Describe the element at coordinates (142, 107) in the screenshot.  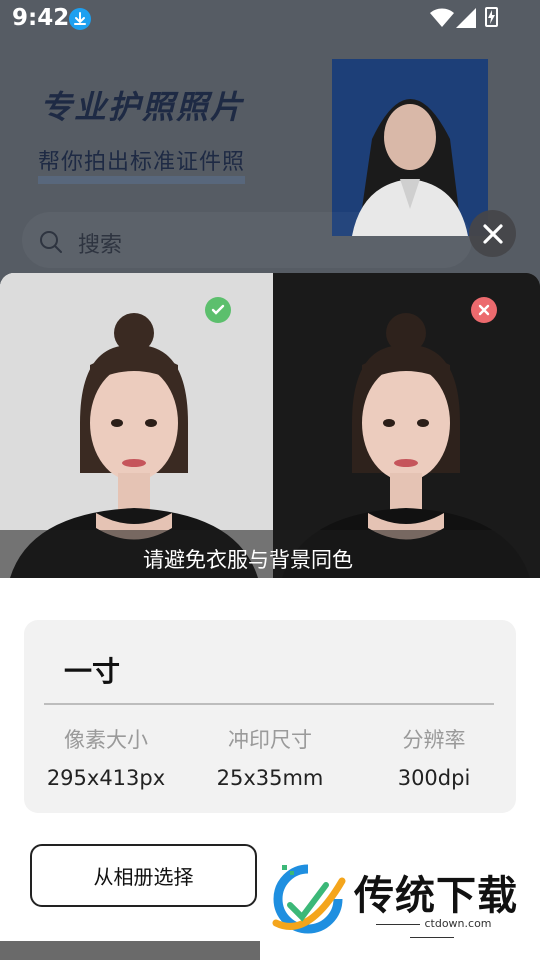
I see `banner-title: 专业护照照片` at that location.